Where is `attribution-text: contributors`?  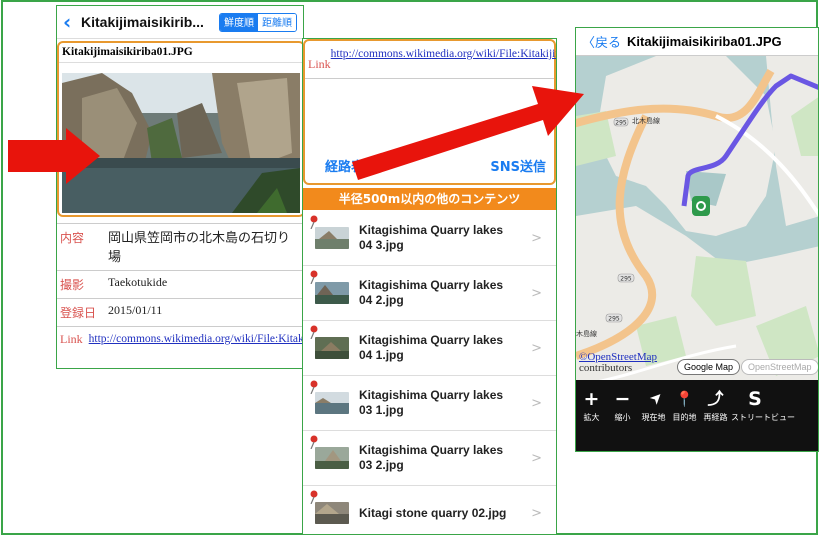 attribution-text: contributors is located at coordinates (606, 368).